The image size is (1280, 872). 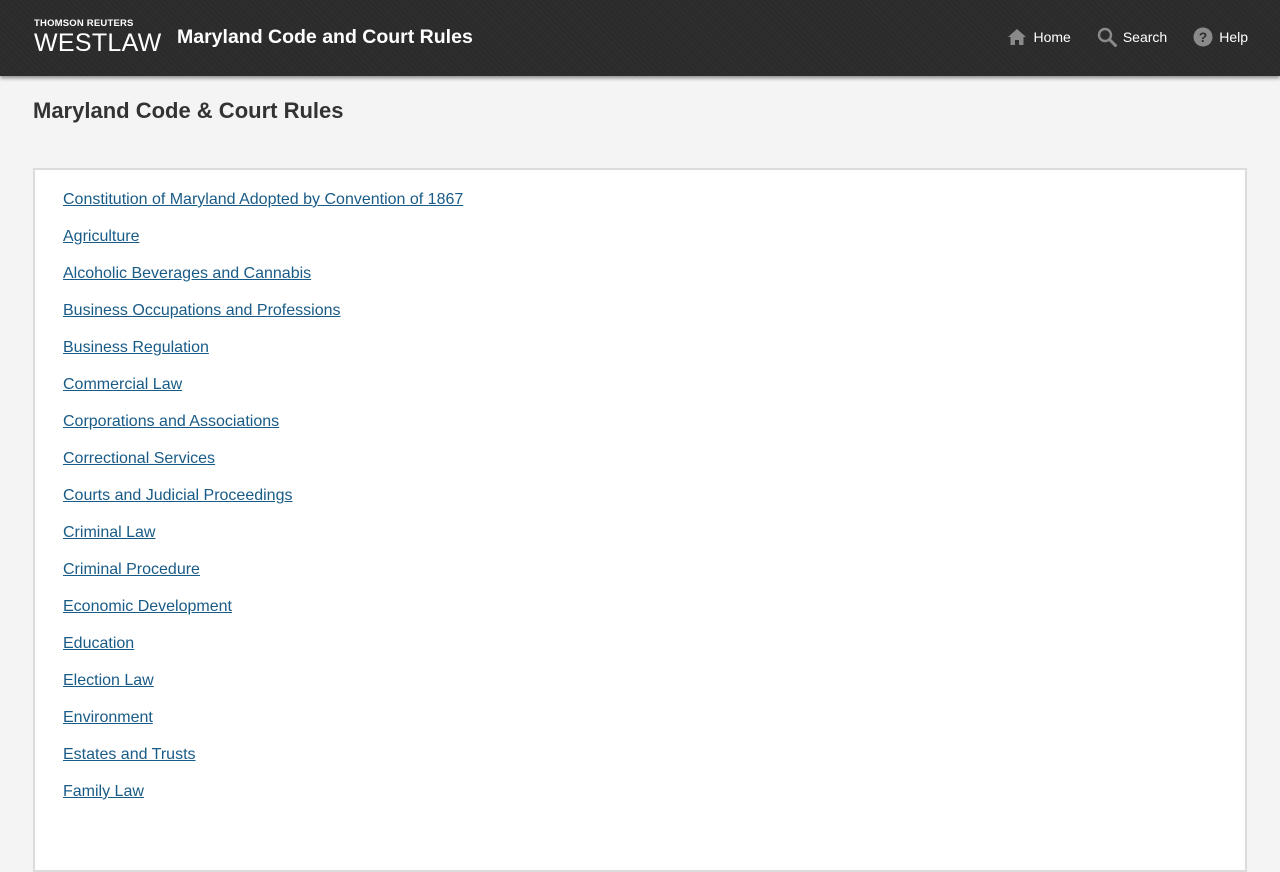 What do you see at coordinates (136, 347) in the screenshot?
I see `code-link-business-regulation: Business Regulation` at bounding box center [136, 347].